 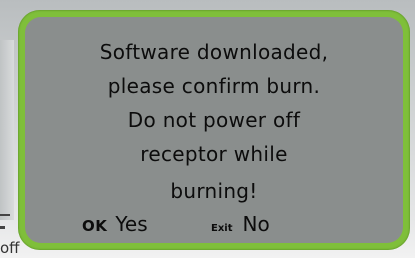 What do you see at coordinates (222, 228) in the screenshot?
I see `exit-key-icon: Exit` at bounding box center [222, 228].